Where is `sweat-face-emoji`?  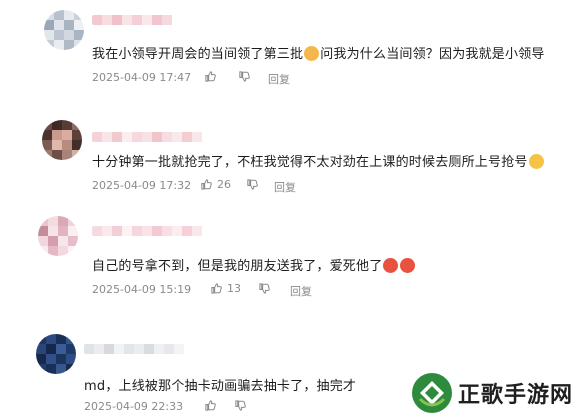
sweat-face-emoji is located at coordinates (536, 161).